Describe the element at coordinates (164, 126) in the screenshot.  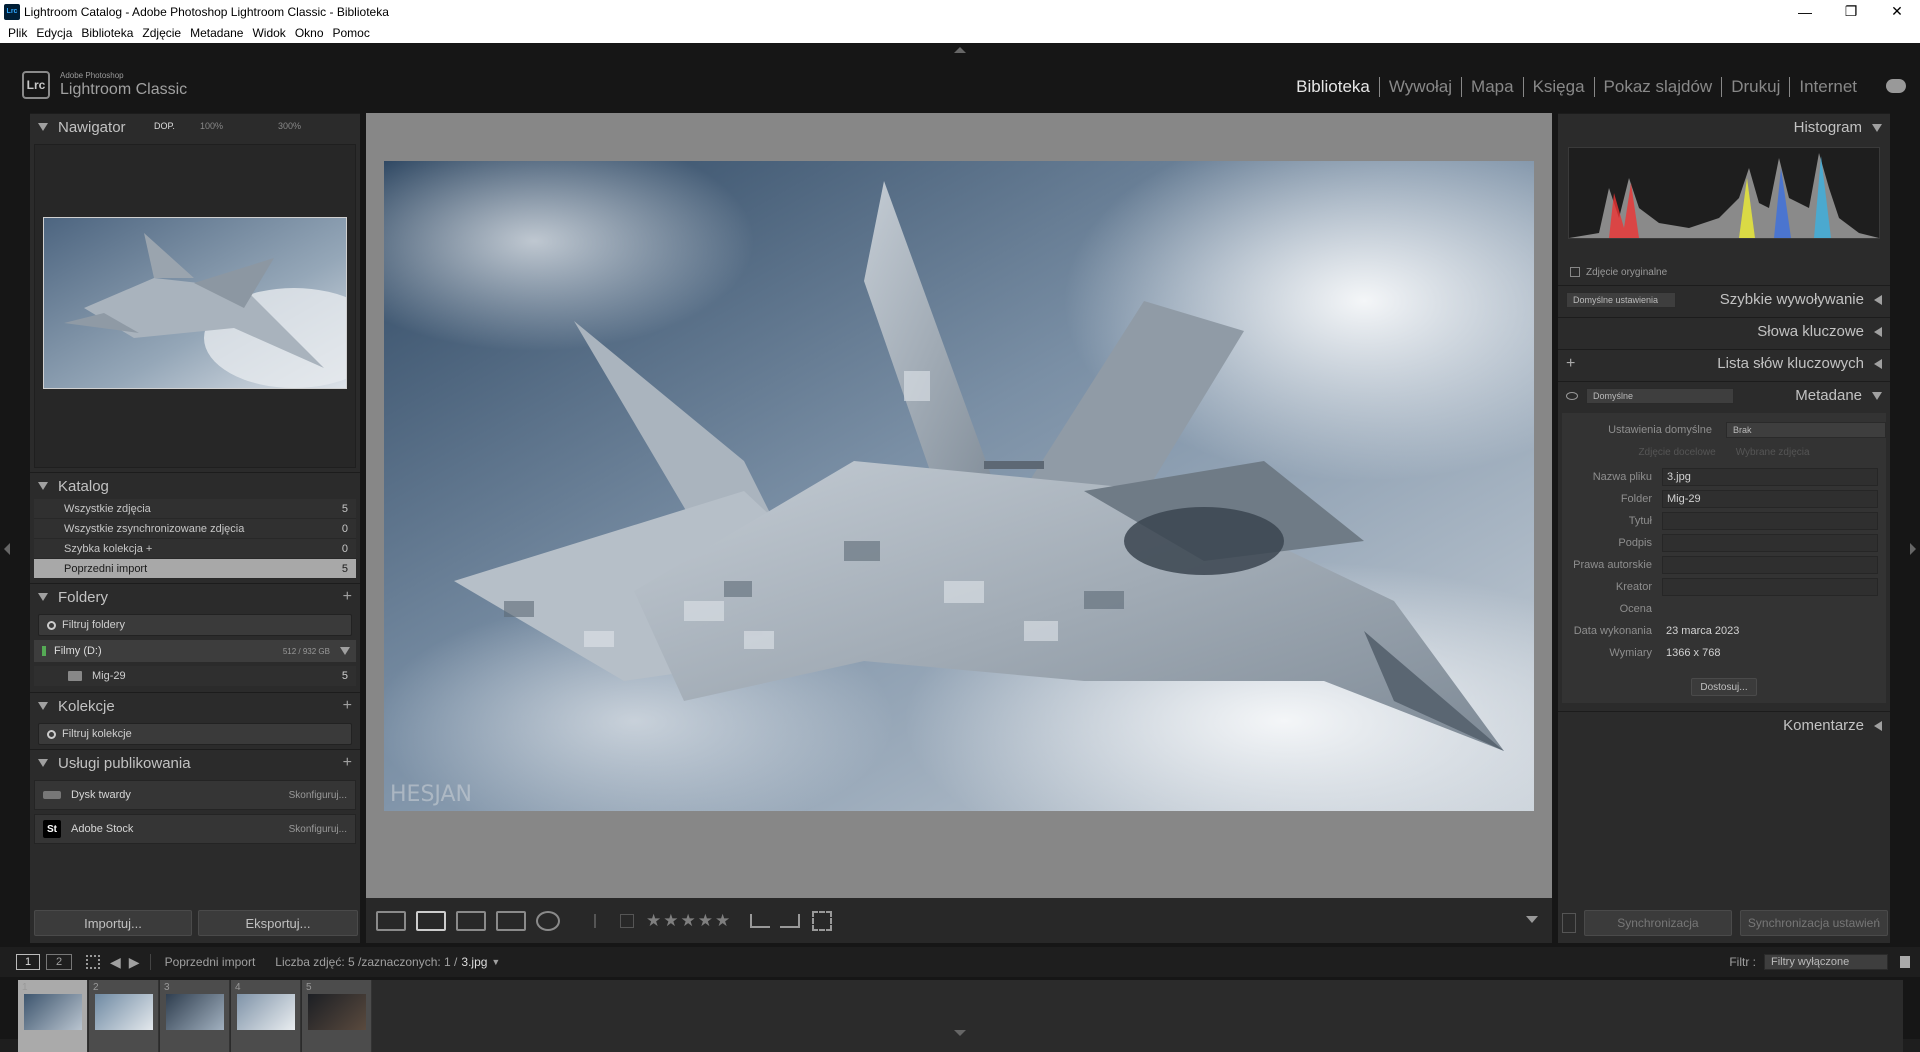
I see `zoom-fit-option: DOP.` at that location.